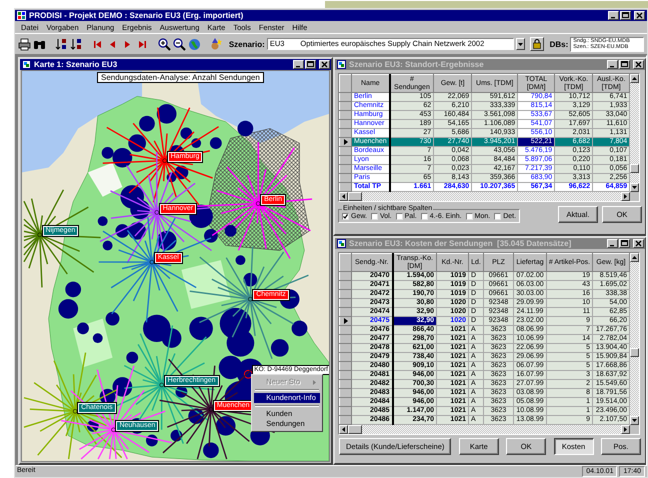 Image resolution: width=648 pixels, height=478 pixels. Describe the element at coordinates (165, 44) in the screenshot. I see `zoom-in-icon` at that location.